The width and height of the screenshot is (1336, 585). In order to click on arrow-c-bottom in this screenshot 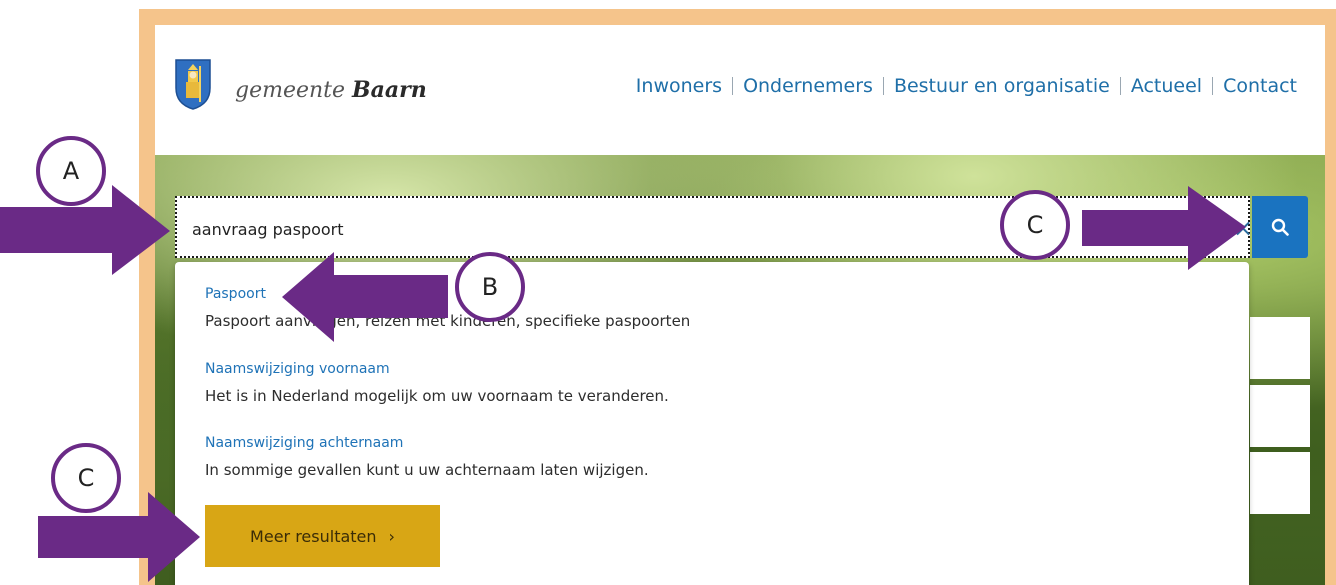, I will do `click(119, 537)`.